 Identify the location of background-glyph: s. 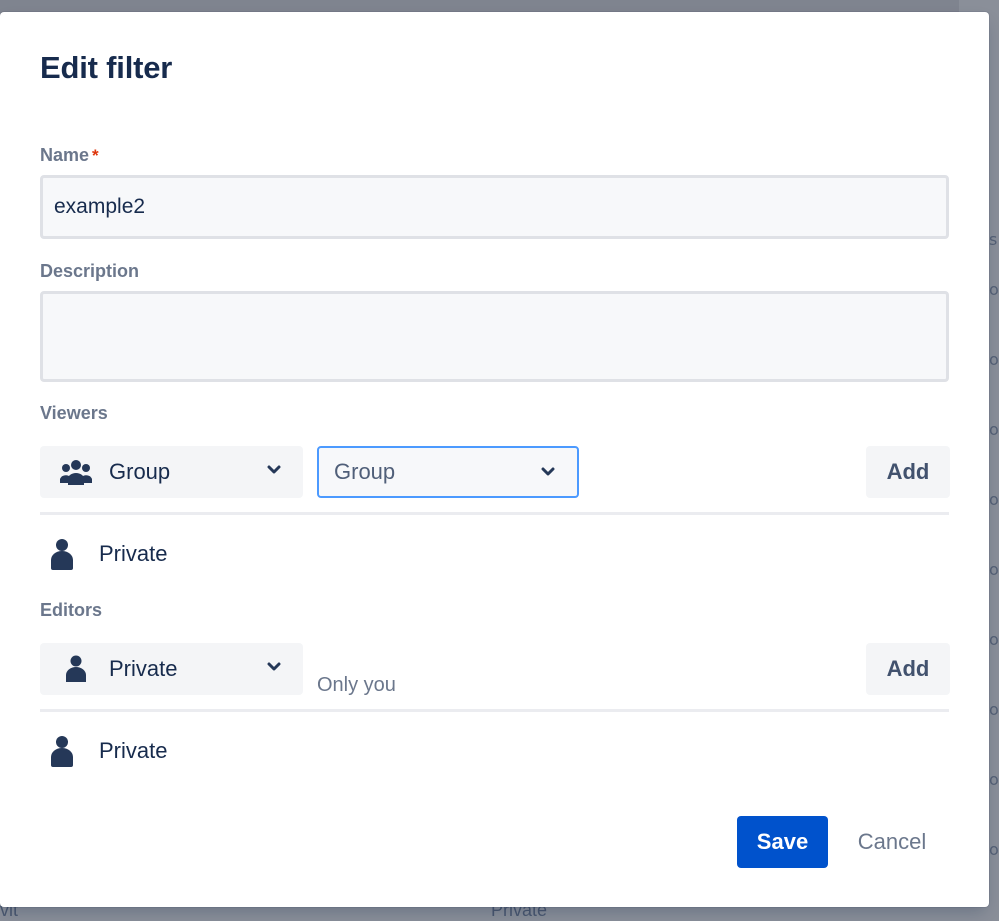
(993, 239).